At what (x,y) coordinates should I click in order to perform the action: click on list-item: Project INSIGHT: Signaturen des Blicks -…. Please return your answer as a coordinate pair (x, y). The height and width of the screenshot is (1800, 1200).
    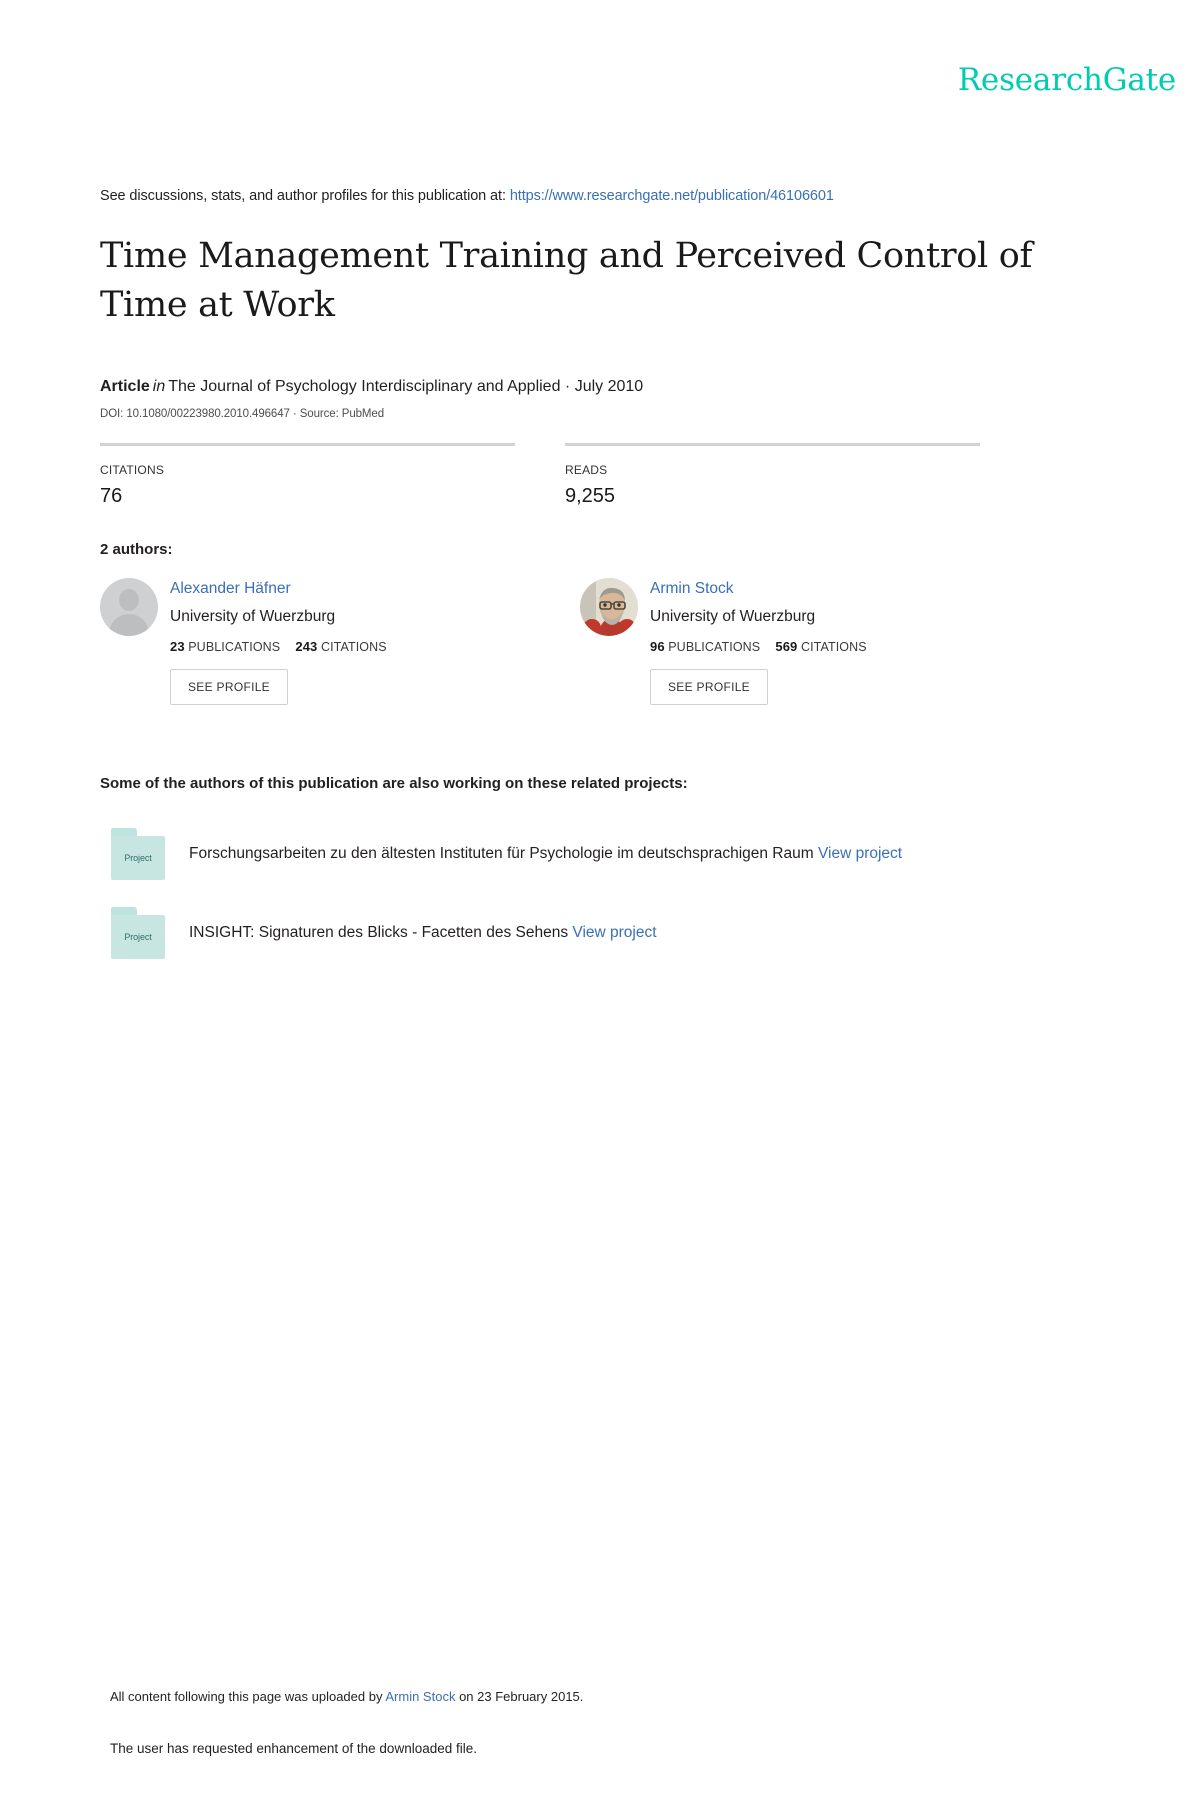
    Looking at the image, I should click on (590, 933).